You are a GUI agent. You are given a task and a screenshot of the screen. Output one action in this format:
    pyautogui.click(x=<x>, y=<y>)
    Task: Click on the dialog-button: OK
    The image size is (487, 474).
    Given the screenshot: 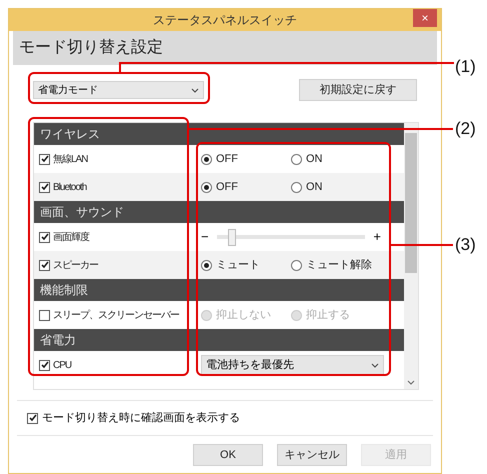 What is the action you would take?
    pyautogui.click(x=228, y=455)
    